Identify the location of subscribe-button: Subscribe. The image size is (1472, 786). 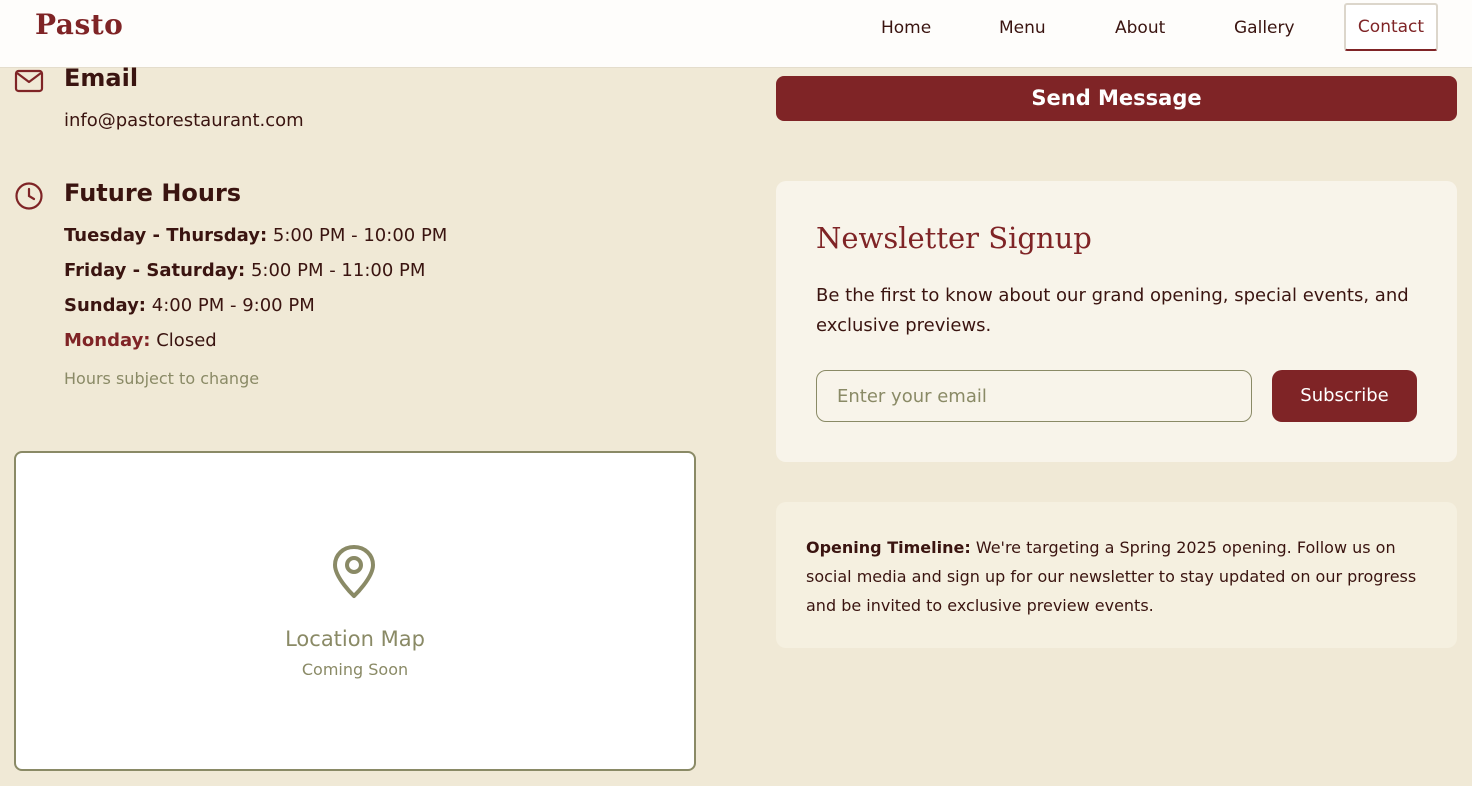
(1344, 396).